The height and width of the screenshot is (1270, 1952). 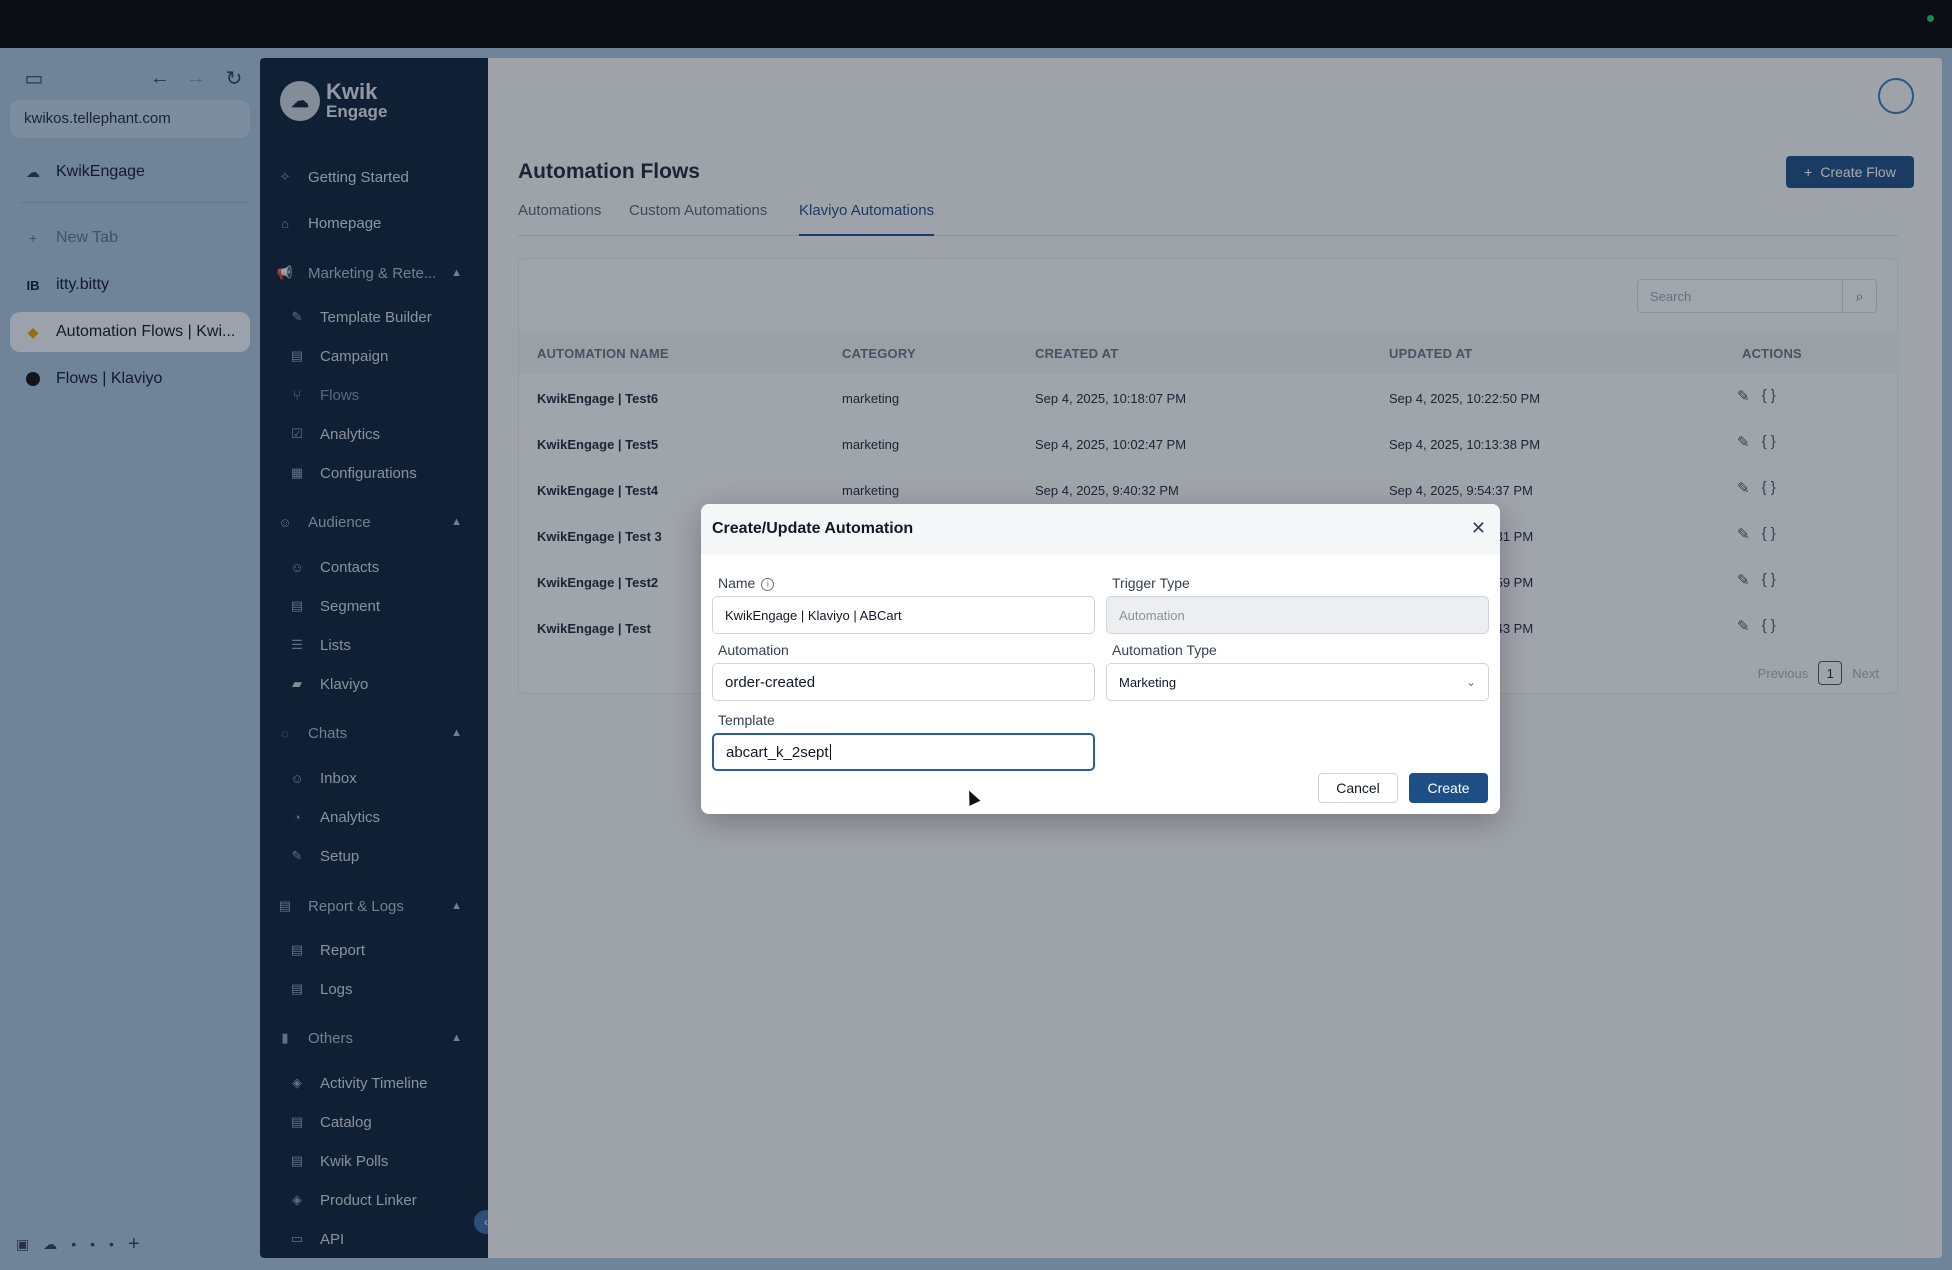 What do you see at coordinates (903, 682) in the screenshot?
I see `automation-field: order-created` at bounding box center [903, 682].